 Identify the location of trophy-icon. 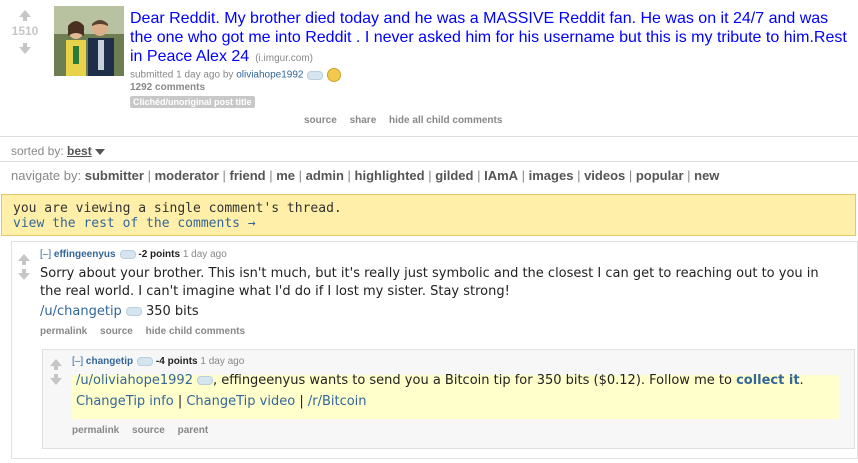
(334, 75).